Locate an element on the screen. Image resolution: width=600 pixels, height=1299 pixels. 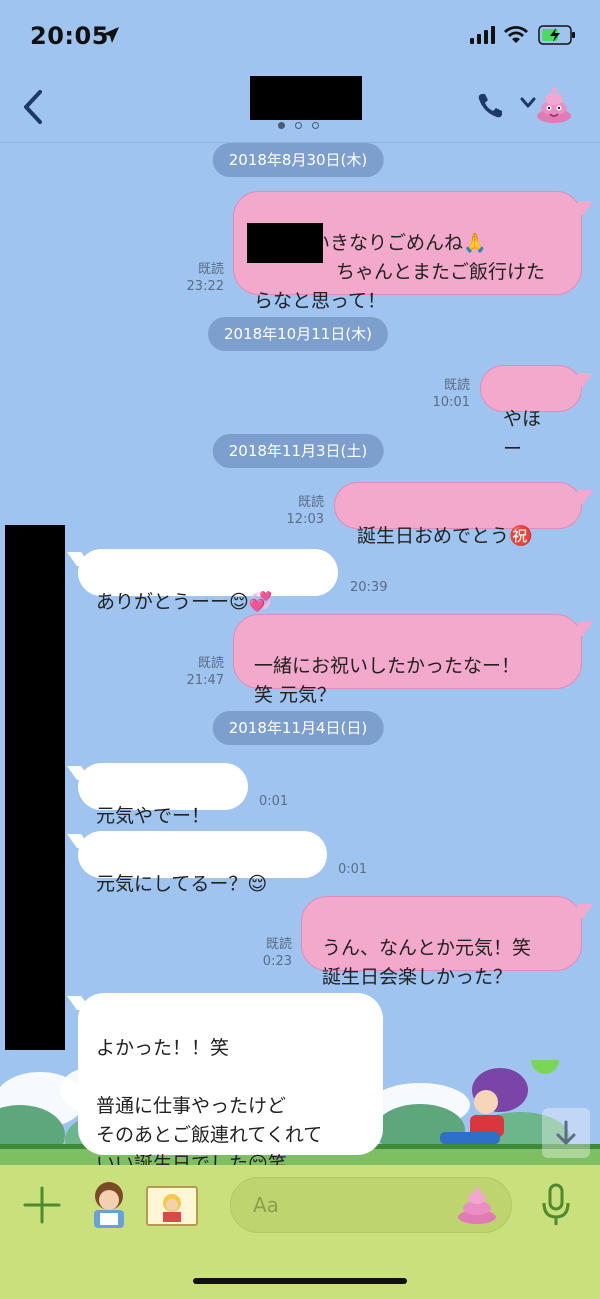
phone-call-icon is located at coordinates (490, 106).